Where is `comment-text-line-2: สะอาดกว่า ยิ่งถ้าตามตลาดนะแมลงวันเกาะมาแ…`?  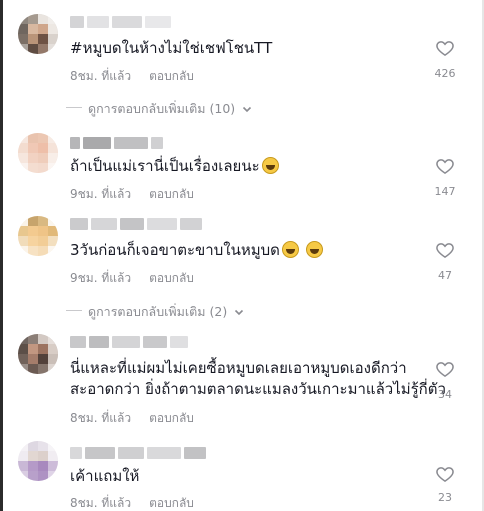
comment-text-line-2: สะอาดกว่า ยิ่งถ้าตามตลาดนะแมลงวันเกาะมาแ… is located at coordinates (258, 389).